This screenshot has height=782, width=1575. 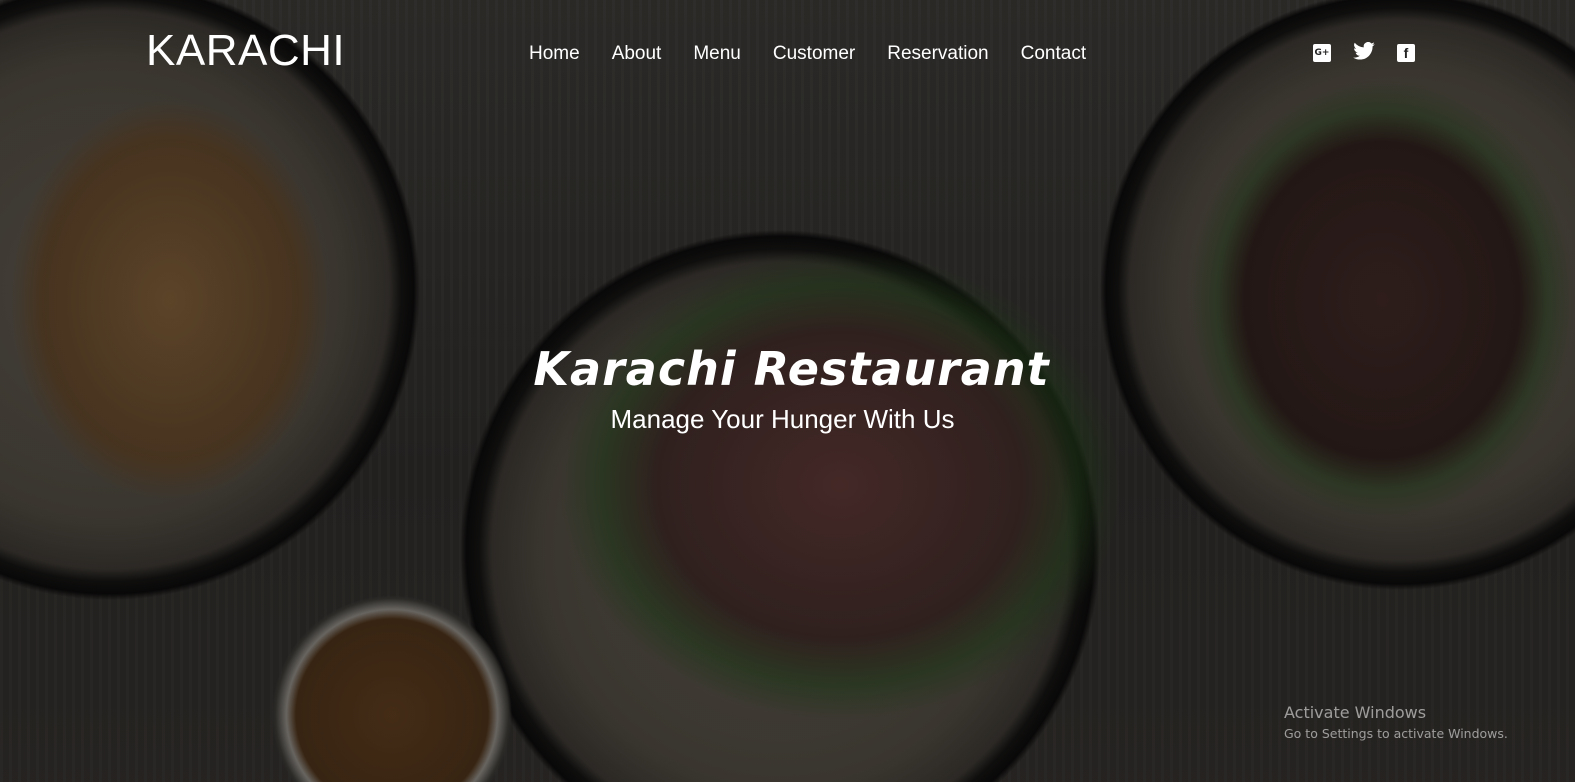 What do you see at coordinates (717, 54) in the screenshot?
I see `nav-menu: Menu` at bounding box center [717, 54].